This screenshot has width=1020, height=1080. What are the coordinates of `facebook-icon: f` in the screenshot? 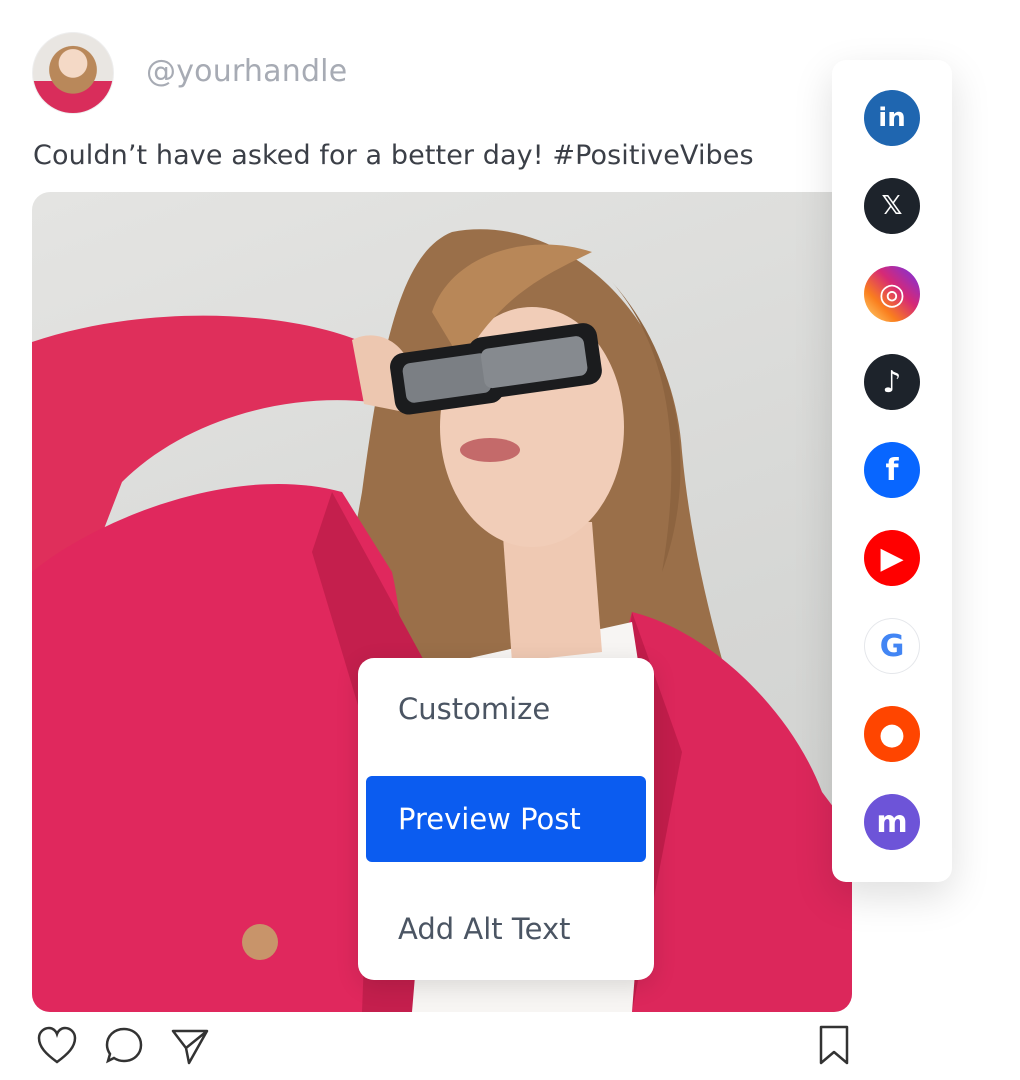 It's located at (892, 470).